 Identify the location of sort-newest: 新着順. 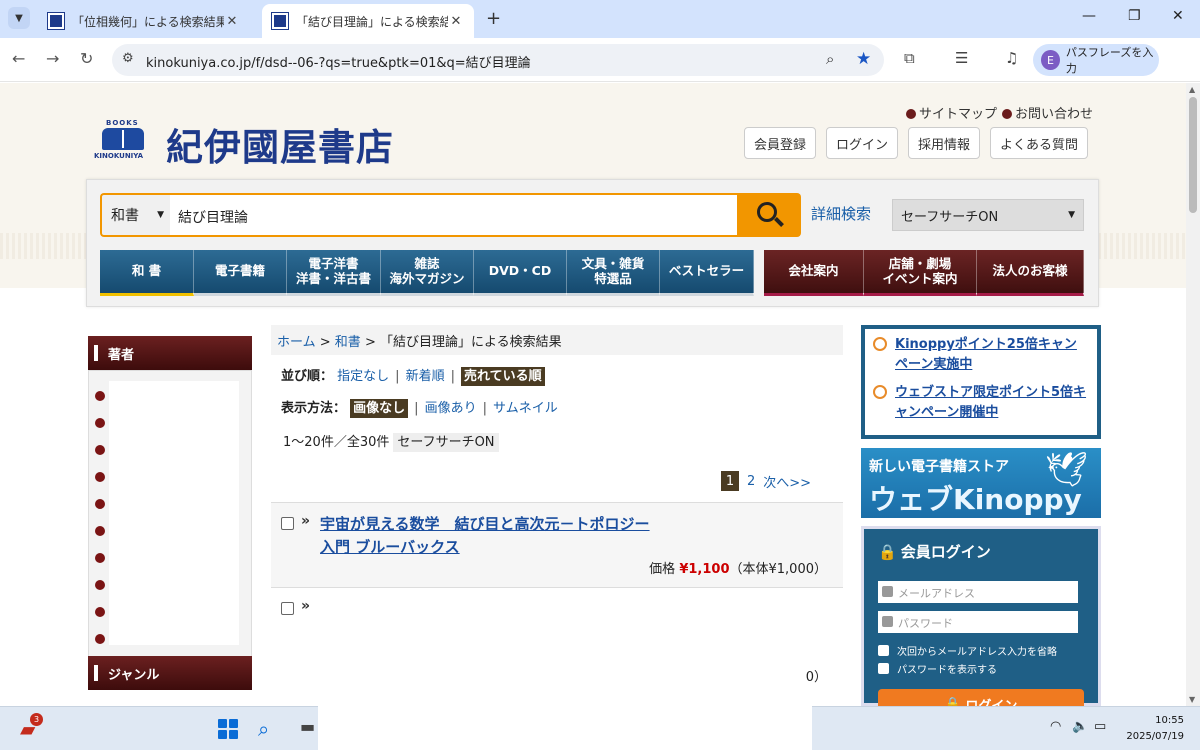
(425, 376).